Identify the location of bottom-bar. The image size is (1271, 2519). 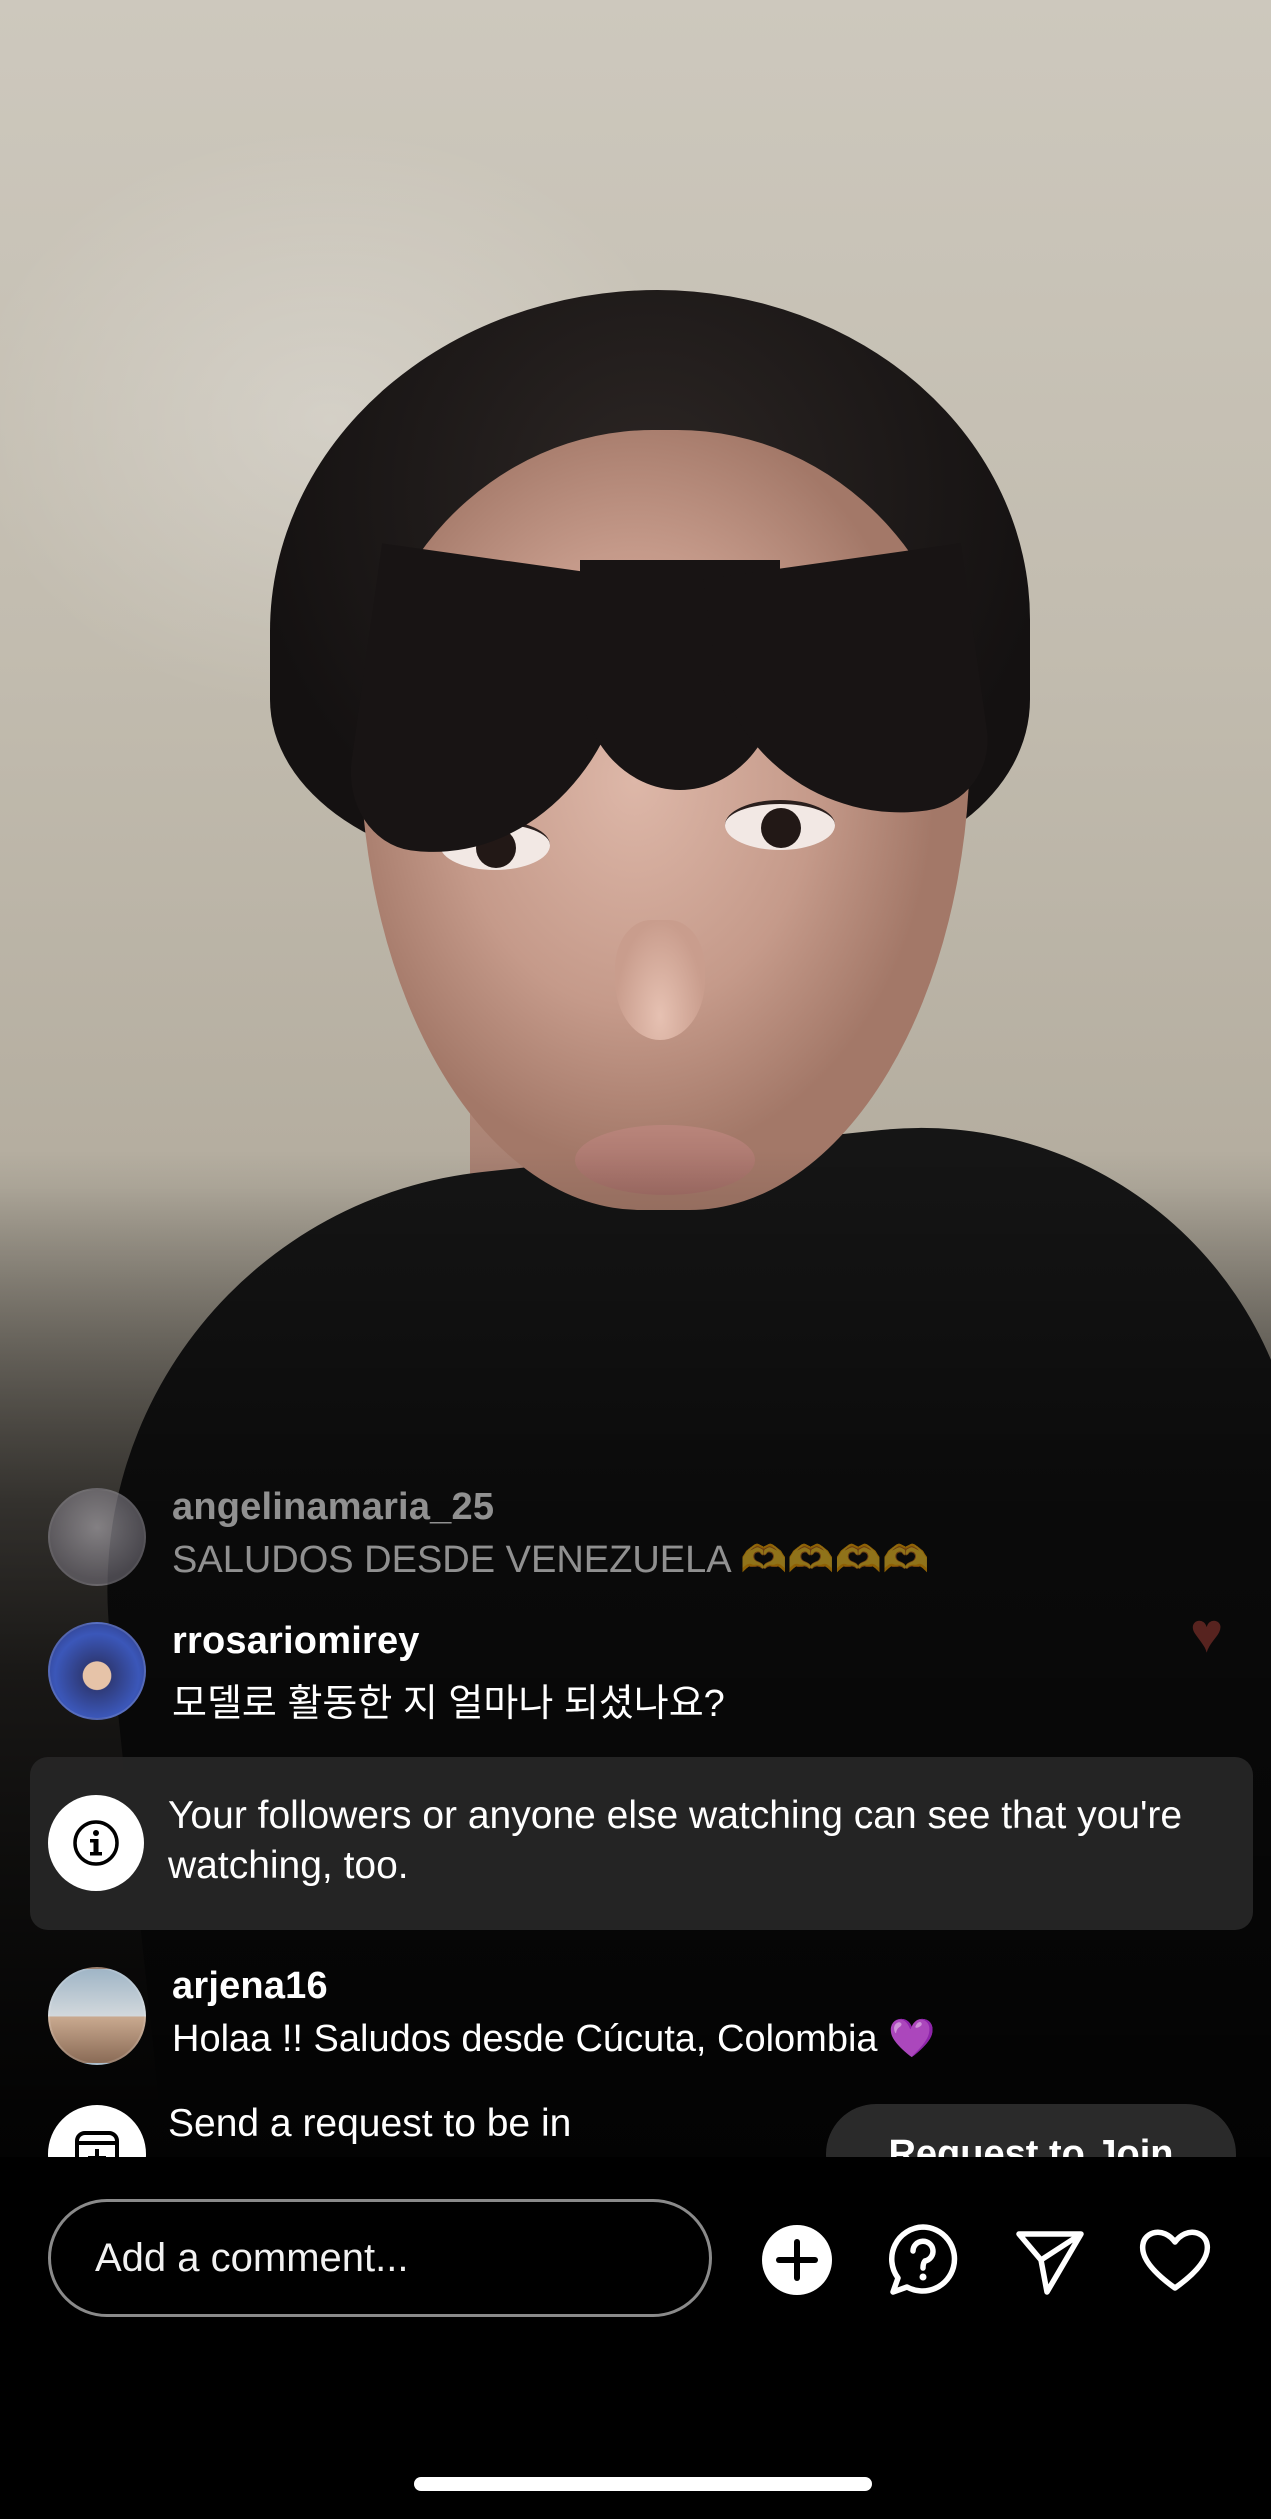
(635, 2338).